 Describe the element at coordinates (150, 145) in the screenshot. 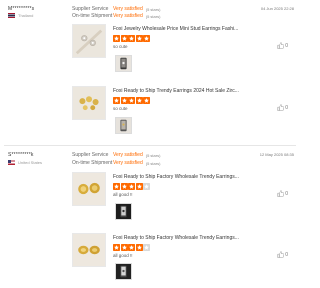

I see `review-divider` at that location.